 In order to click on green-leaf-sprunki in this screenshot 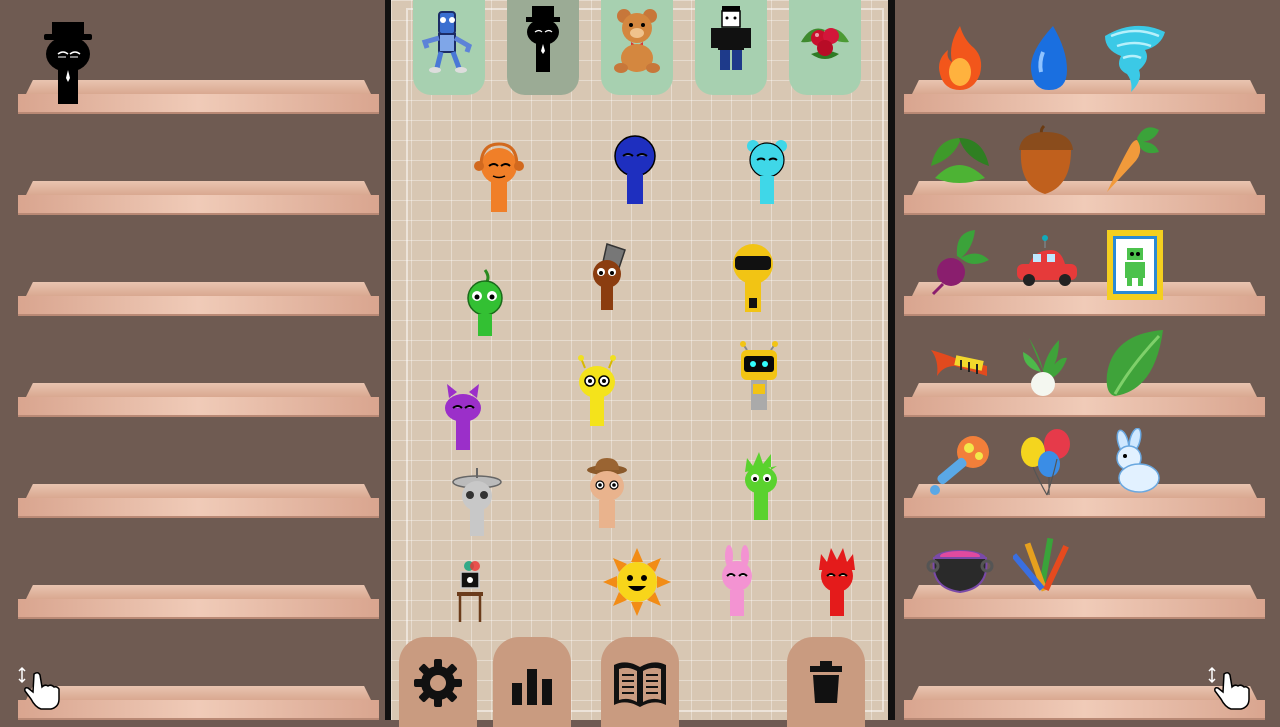, I will do `click(485, 311)`.